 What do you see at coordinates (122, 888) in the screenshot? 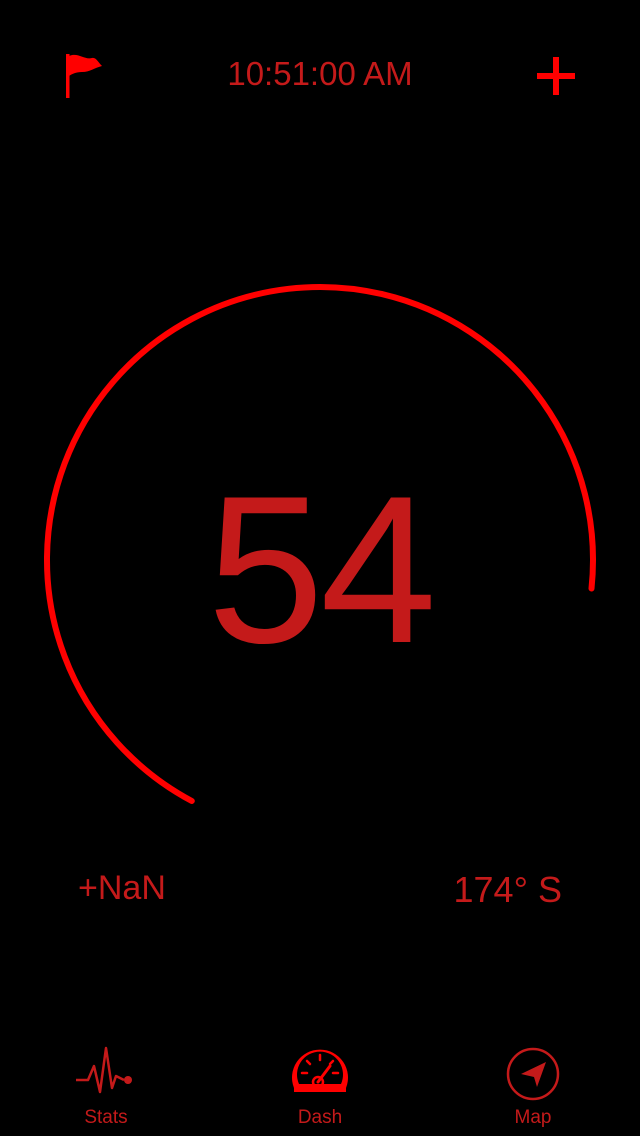
I see `altitude-readout: +NaN` at bounding box center [122, 888].